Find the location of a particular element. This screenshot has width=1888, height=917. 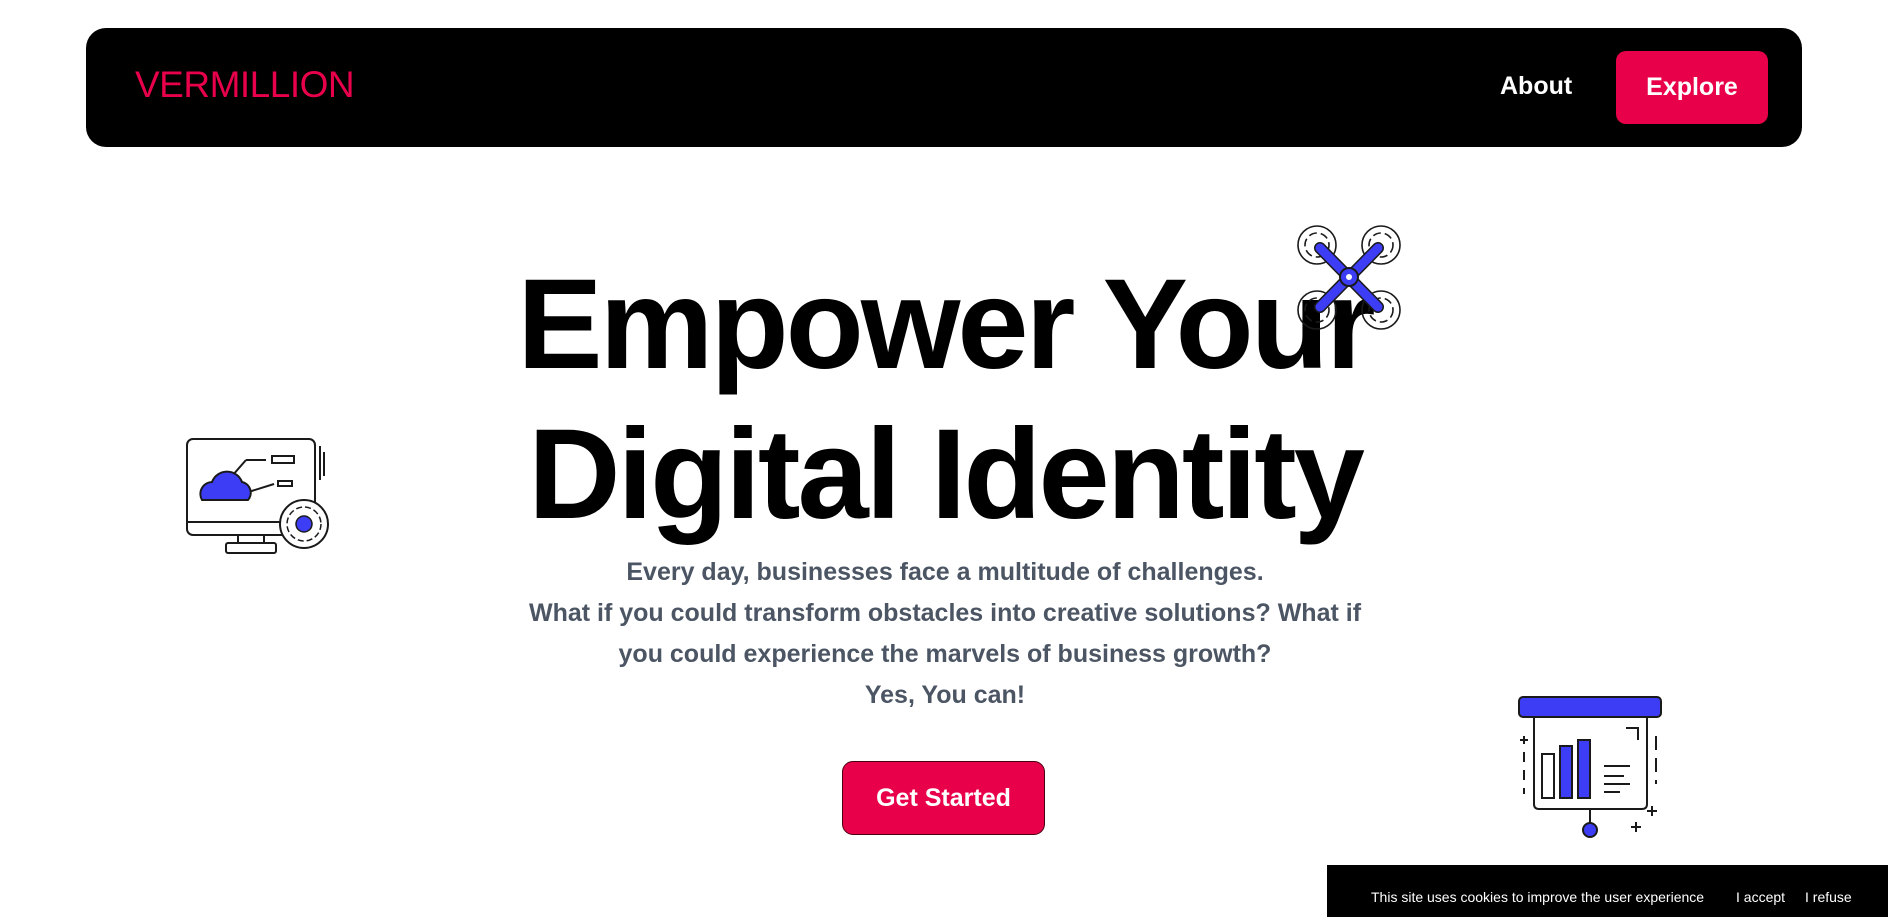

drone-icon is located at coordinates (1349, 277).